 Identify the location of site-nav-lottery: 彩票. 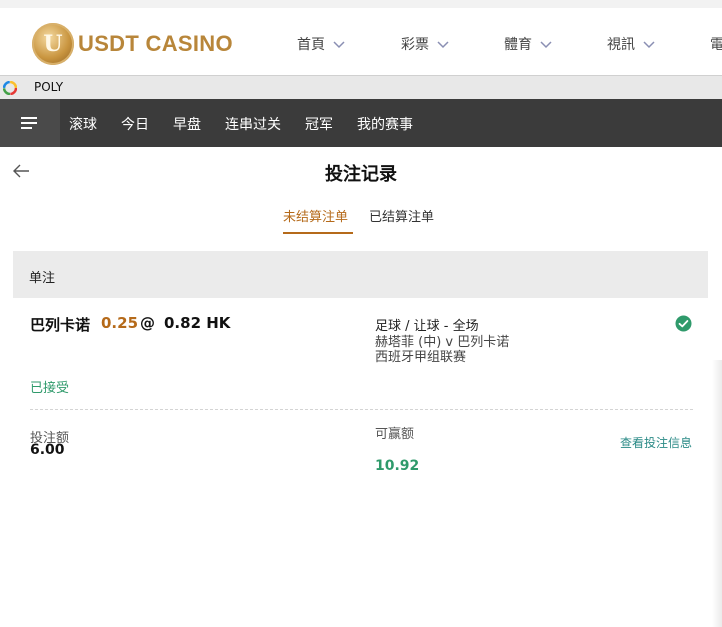
(425, 44).